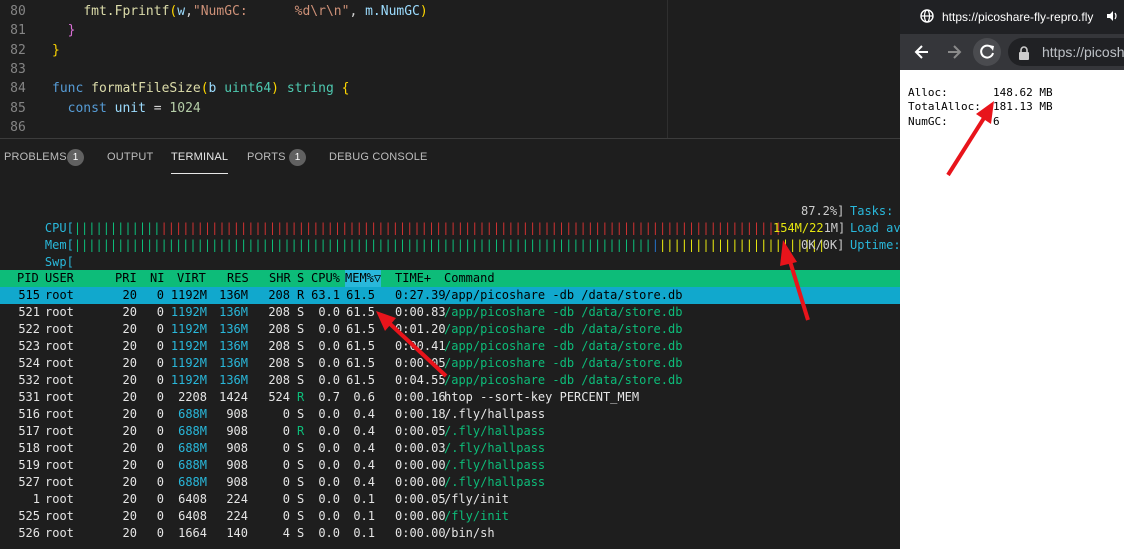 The image size is (1124, 549). Describe the element at coordinates (300, 278) in the screenshot. I see `col-state: S` at that location.